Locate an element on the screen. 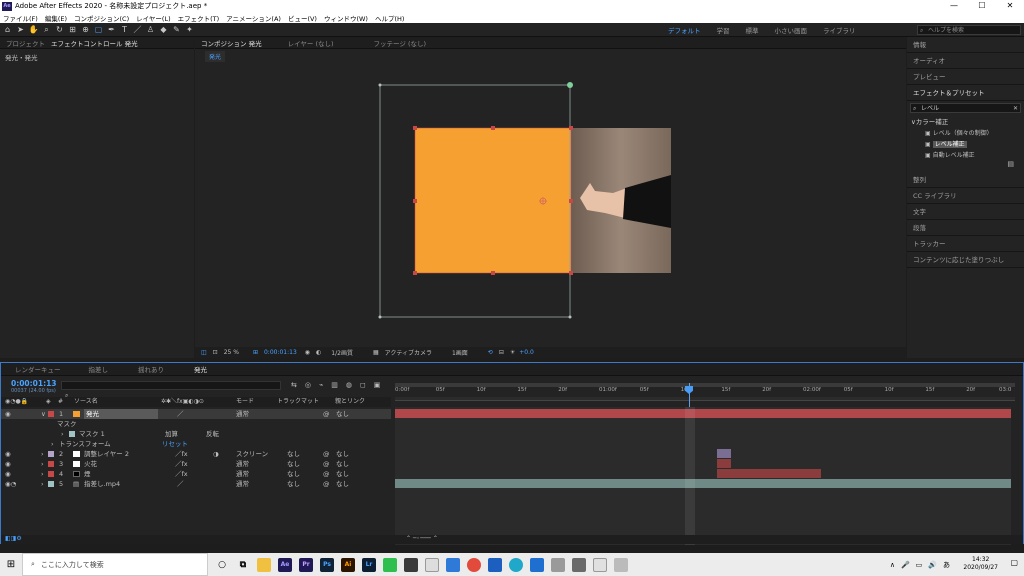 This screenshot has width=1024, height=576. panel-preview: プレビュー is located at coordinates (965, 77).